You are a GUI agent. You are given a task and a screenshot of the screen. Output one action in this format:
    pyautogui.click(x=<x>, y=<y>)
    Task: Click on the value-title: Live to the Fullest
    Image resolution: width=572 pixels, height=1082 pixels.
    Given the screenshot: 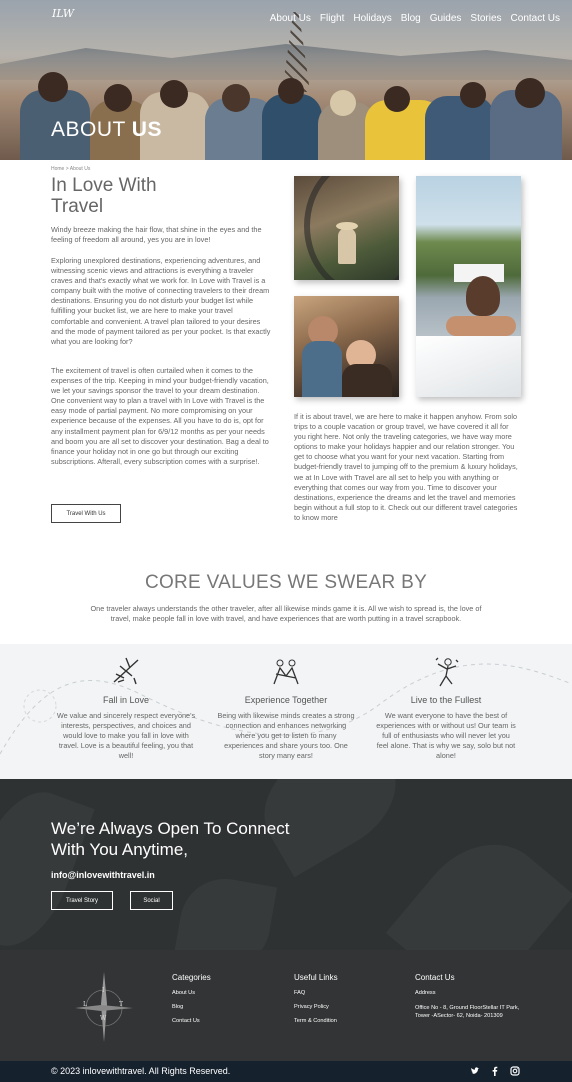 What is the action you would take?
    pyautogui.click(x=446, y=700)
    